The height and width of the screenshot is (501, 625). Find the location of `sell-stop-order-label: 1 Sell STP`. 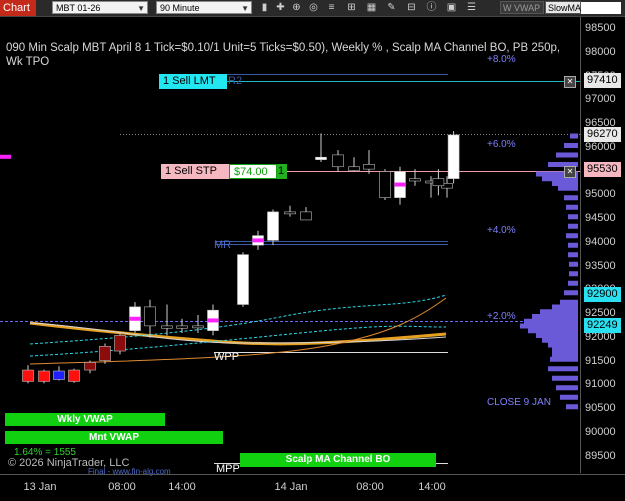

sell-stop-order-label: 1 Sell STP is located at coordinates (195, 171).